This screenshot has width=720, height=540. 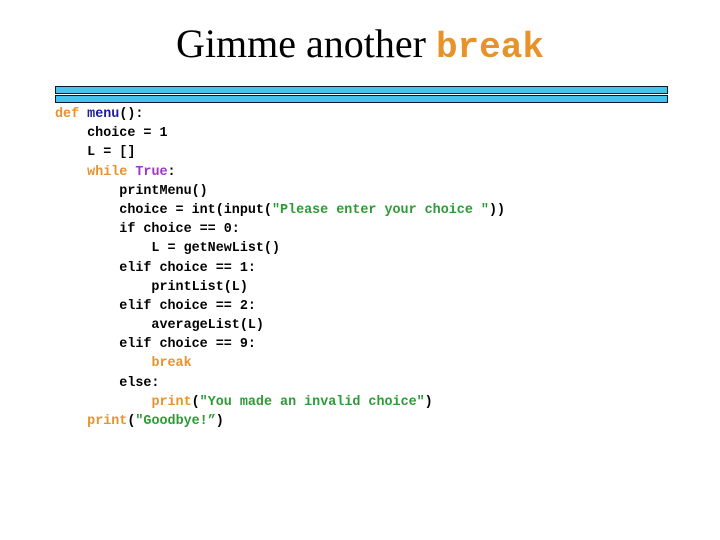 I want to click on code-token: elif choice == 9:, so click(x=155, y=345).